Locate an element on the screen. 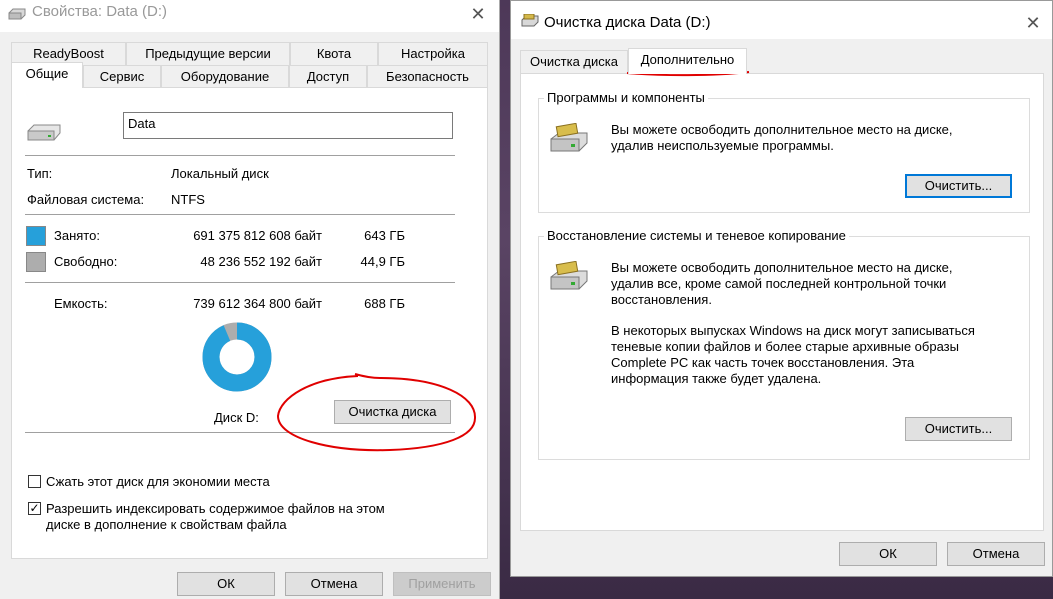 This screenshot has width=1053, height=599. tab-general: Общие is located at coordinates (47, 75).